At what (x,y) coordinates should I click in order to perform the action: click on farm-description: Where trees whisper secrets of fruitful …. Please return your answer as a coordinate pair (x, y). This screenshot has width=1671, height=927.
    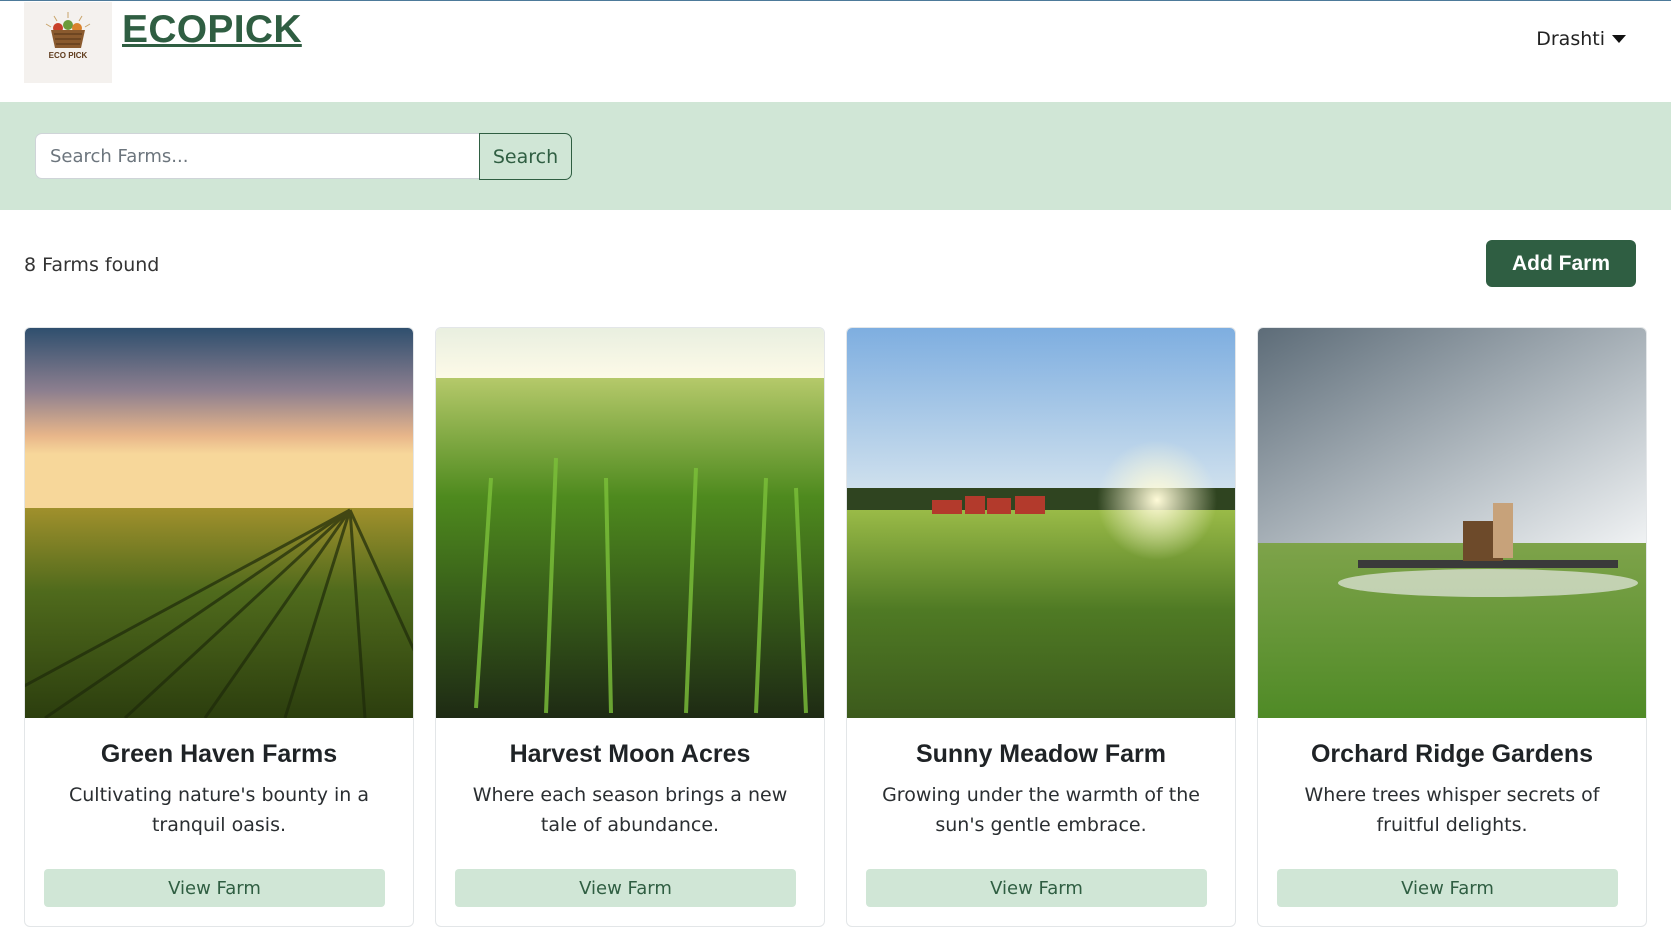
    Looking at the image, I should click on (1452, 810).